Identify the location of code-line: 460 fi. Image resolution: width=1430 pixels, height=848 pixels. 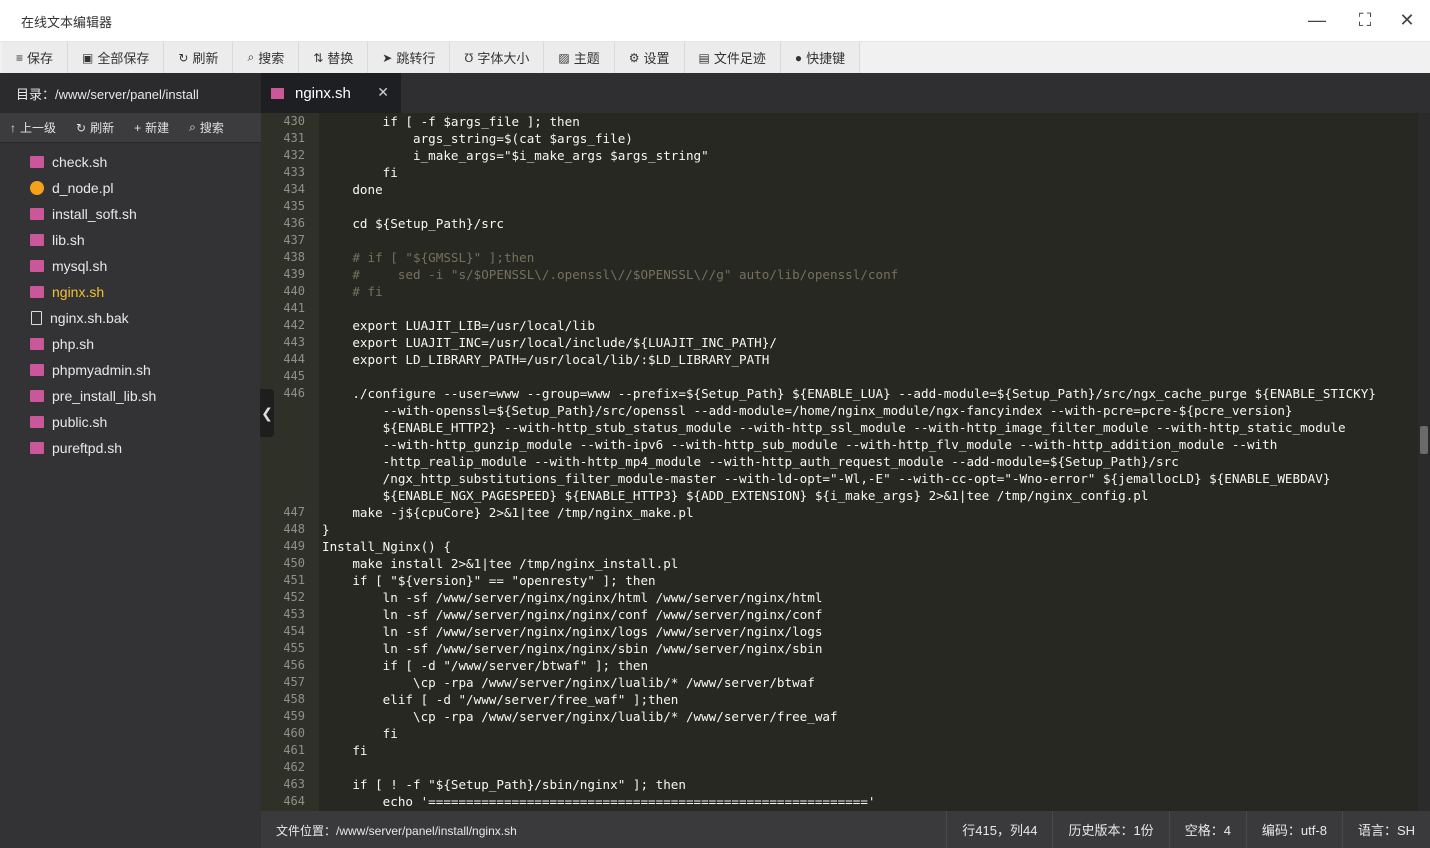
(839, 733).